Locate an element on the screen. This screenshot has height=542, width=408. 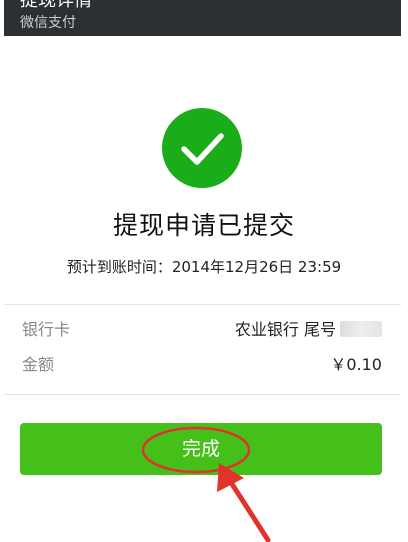
done-button: 完成 is located at coordinates (201, 449).